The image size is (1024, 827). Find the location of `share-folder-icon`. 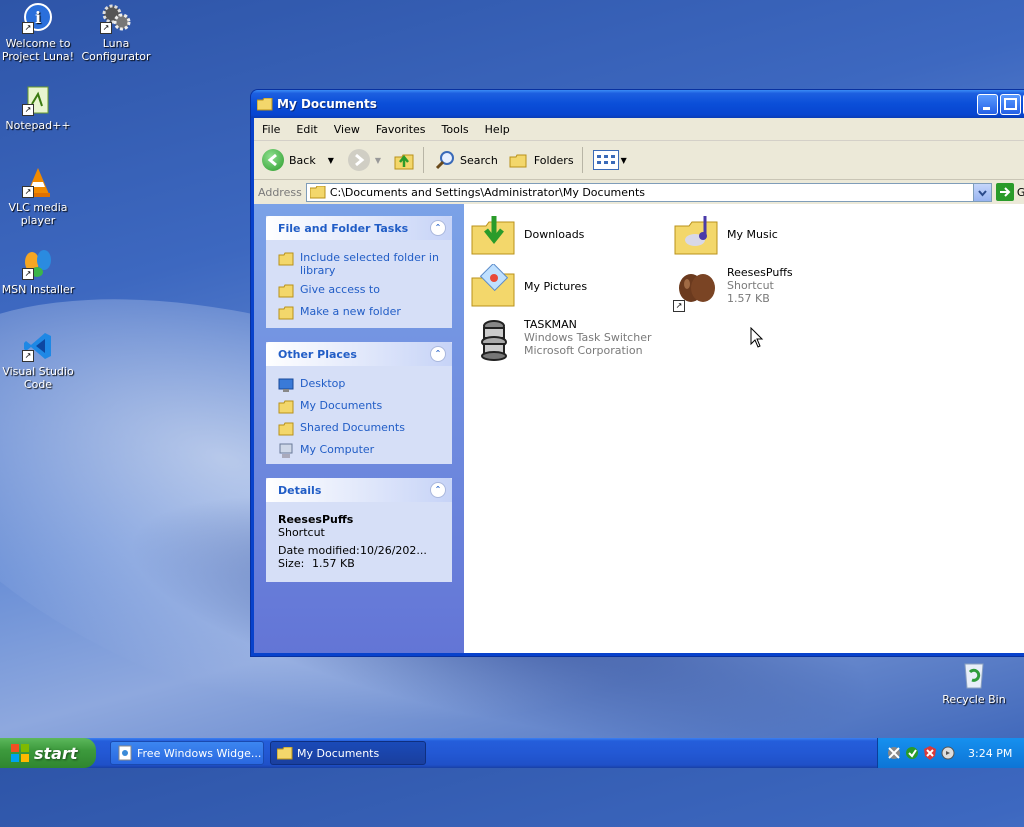

share-folder-icon is located at coordinates (286, 291).